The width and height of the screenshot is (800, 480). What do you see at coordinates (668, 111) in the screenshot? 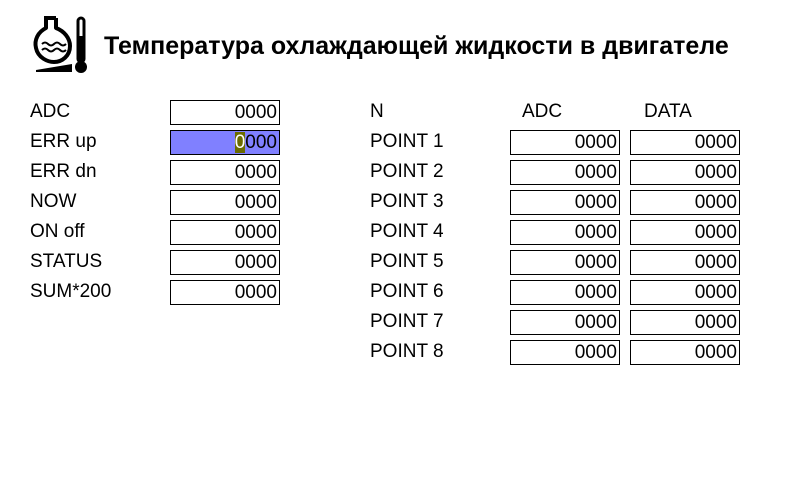
I see `column-header-data: DATA` at bounding box center [668, 111].